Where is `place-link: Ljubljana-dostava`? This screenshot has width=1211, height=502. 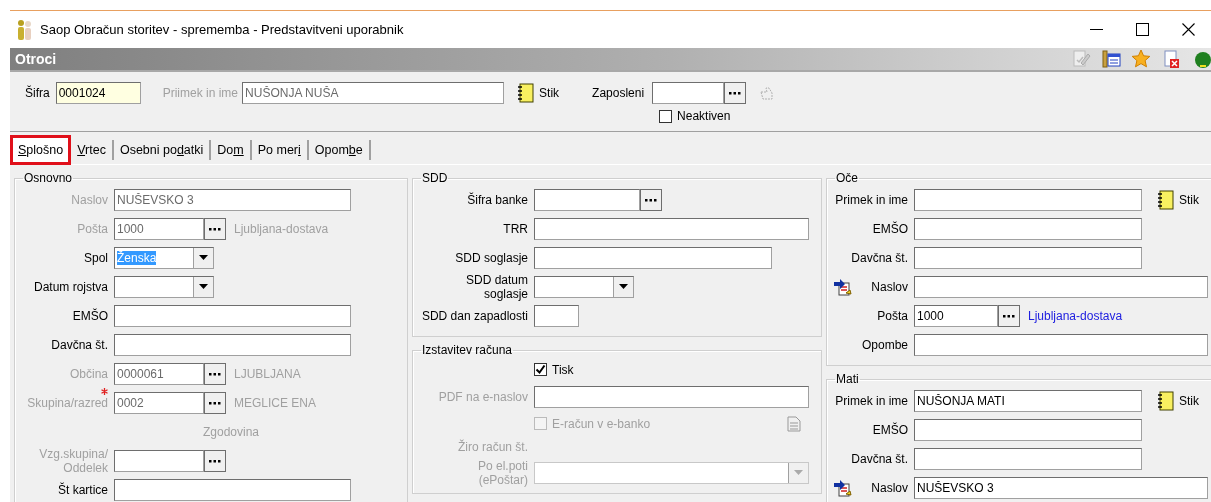
place-link: Ljubljana-dostava is located at coordinates (1075, 315).